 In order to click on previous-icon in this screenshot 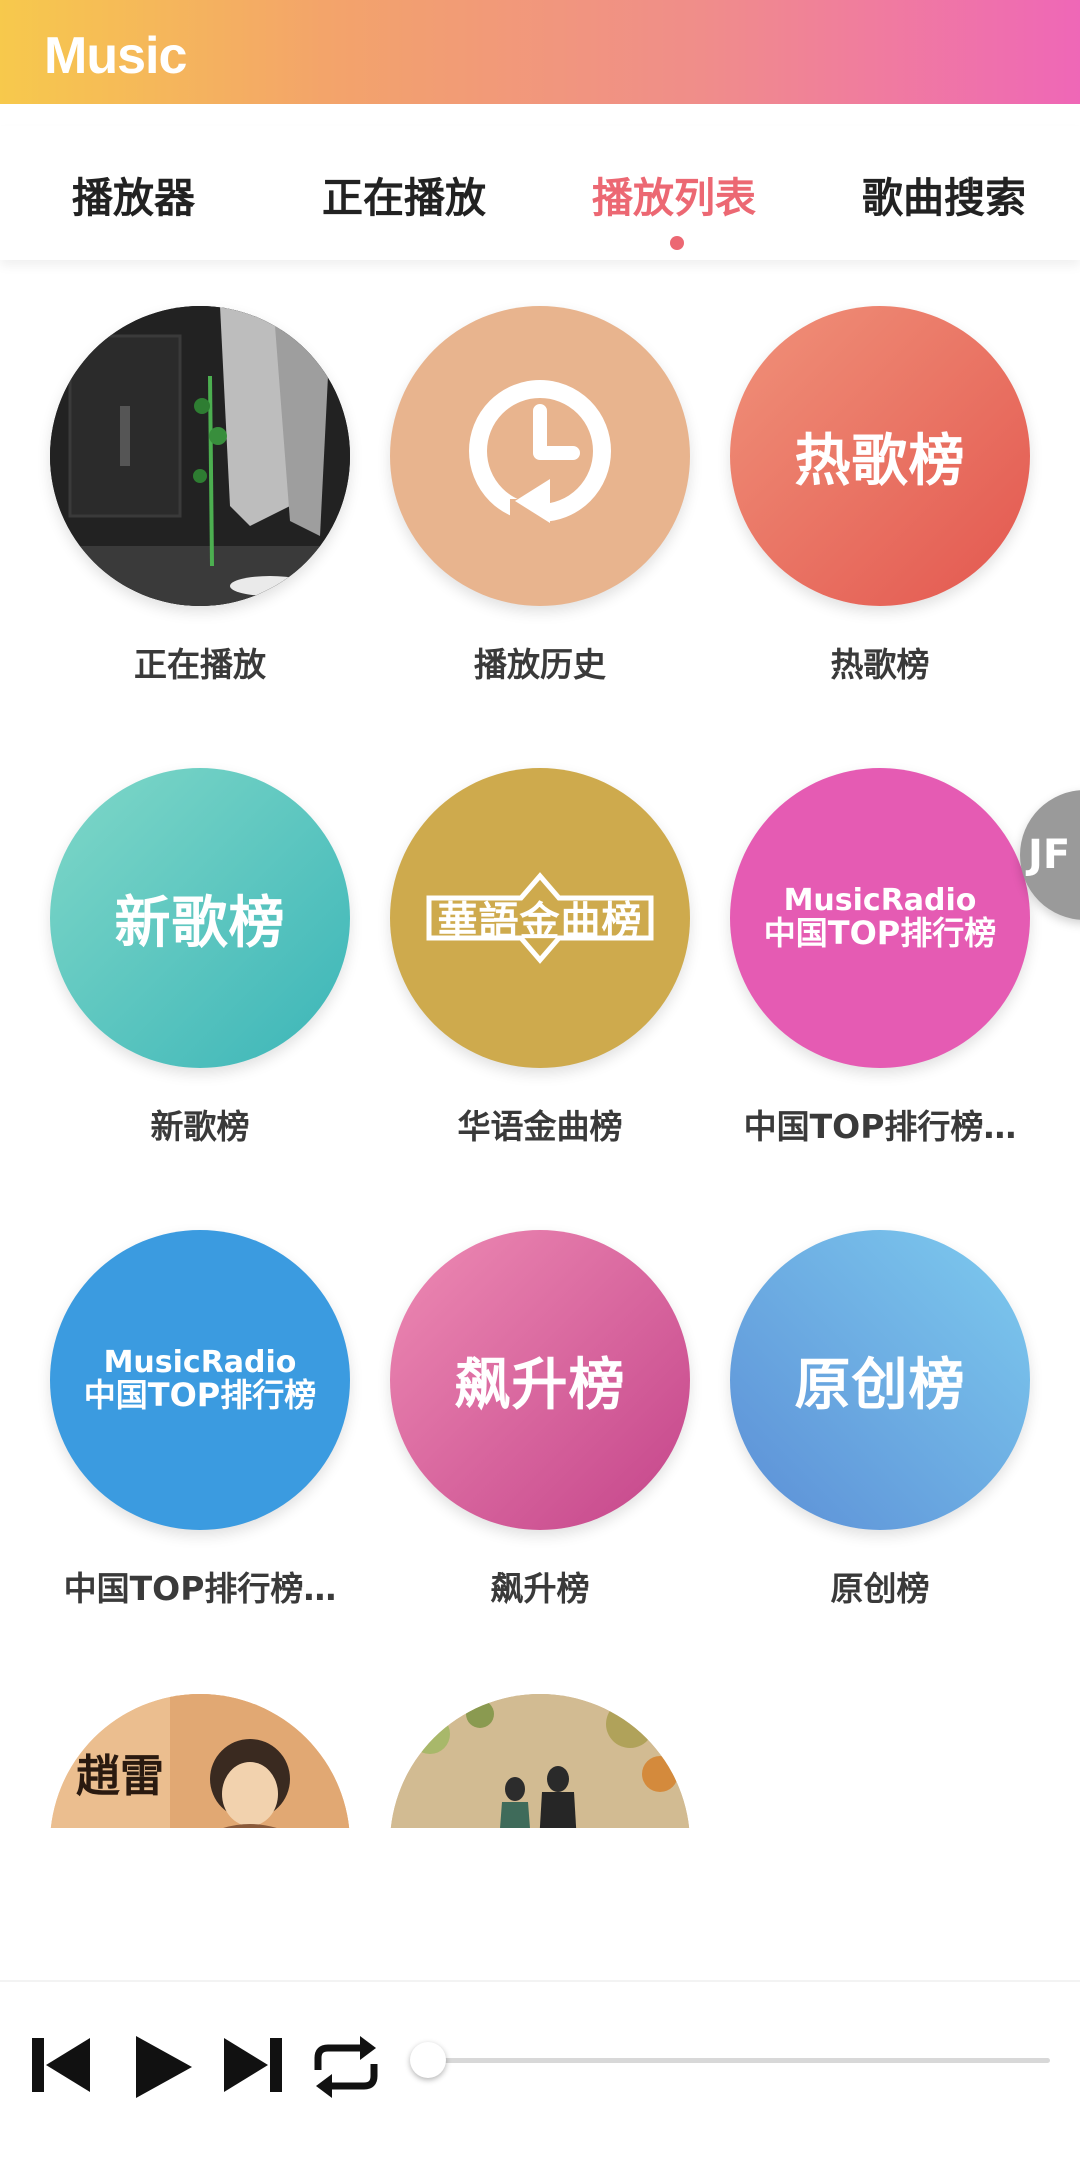, I will do `click(61, 2065)`.